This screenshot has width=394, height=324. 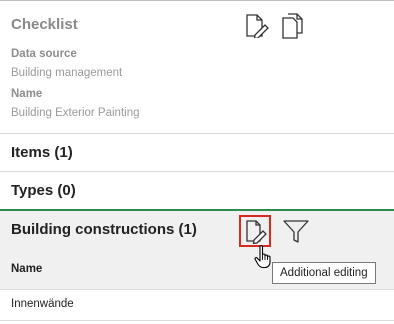 I want to click on additional-editing-button, so click(x=255, y=231).